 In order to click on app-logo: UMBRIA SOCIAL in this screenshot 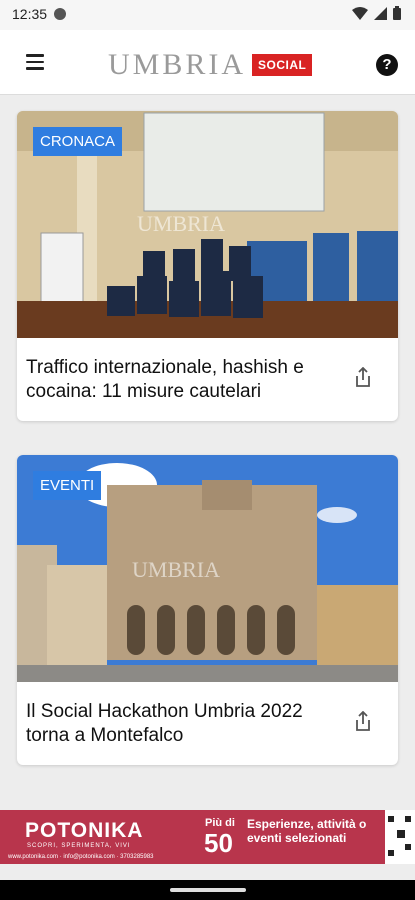, I will do `click(210, 64)`.